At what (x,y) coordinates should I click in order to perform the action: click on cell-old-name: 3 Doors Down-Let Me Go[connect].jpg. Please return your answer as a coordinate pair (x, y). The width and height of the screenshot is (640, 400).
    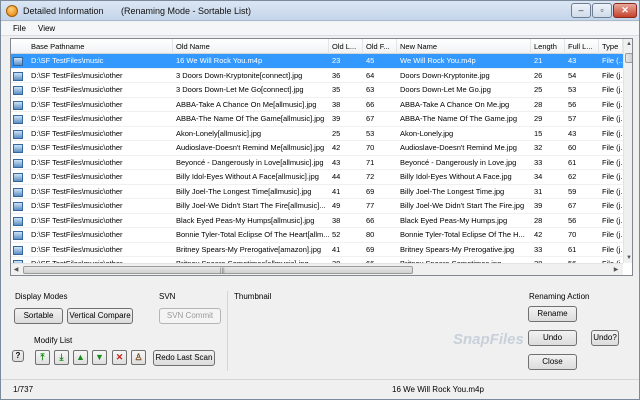
    Looking at the image, I should click on (240, 89).